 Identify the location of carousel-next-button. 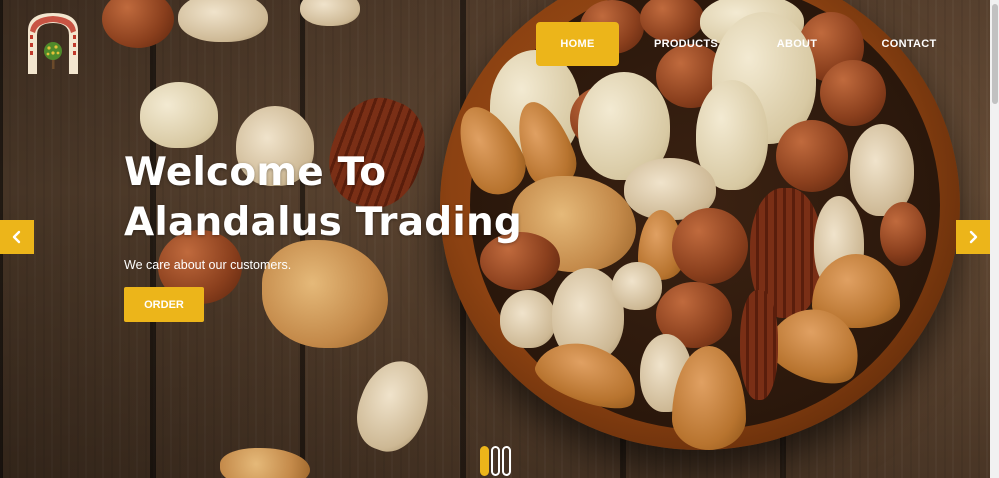
(973, 237).